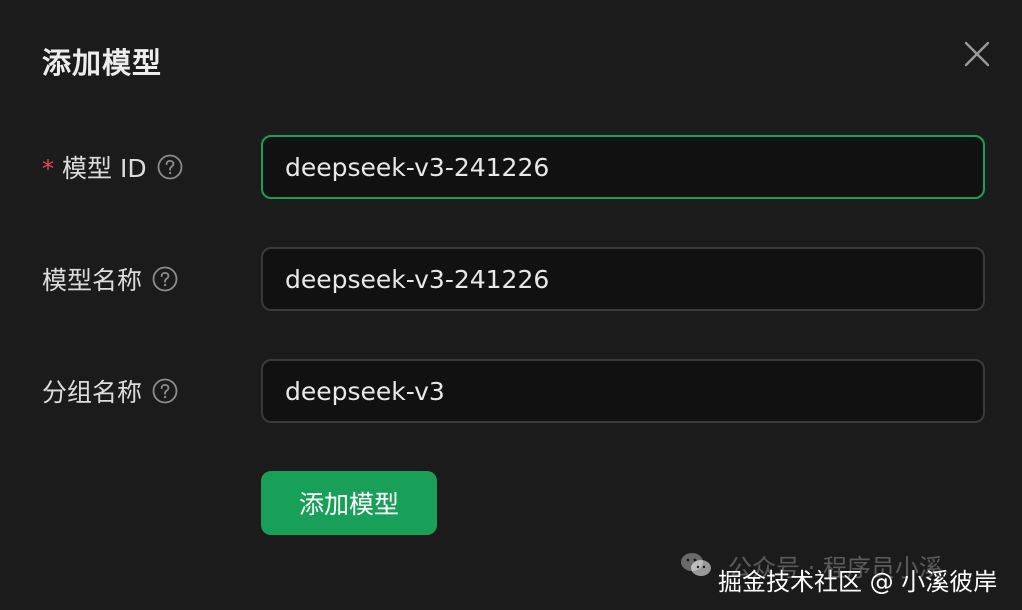  I want to click on model-id-label-group: * 模型 ID, so click(112, 167).